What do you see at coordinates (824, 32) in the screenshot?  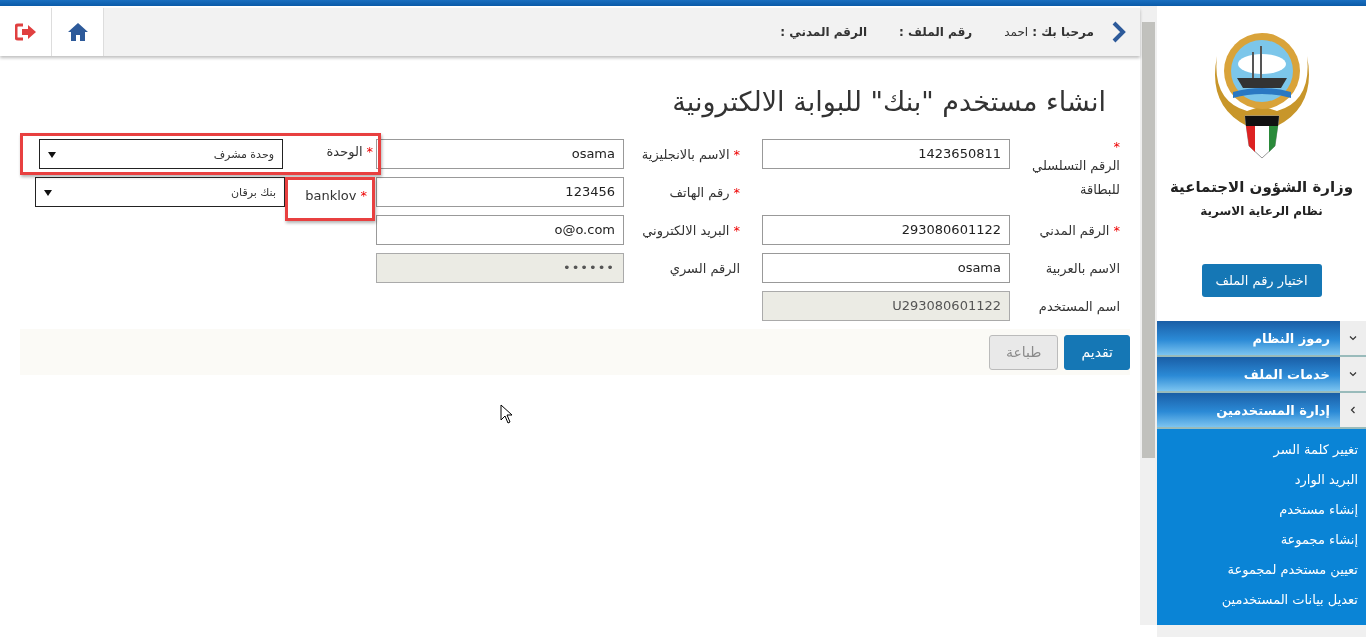 I see `civil-number-label: الرقم المدني :` at bounding box center [824, 32].